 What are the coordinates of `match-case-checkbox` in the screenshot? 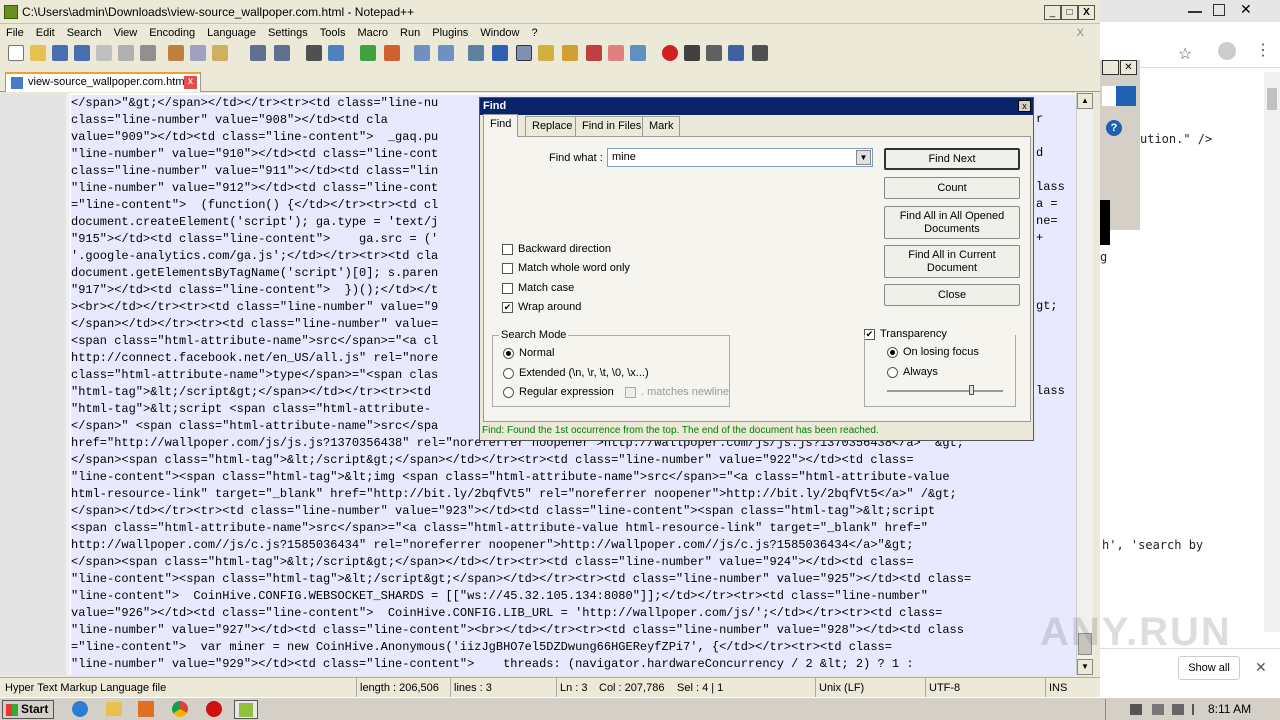 It's located at (507, 288).